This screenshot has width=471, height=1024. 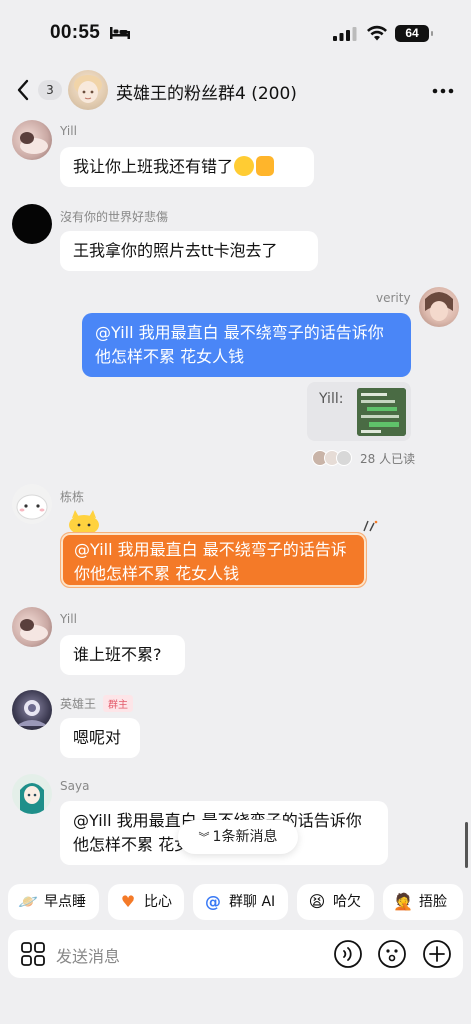 What do you see at coordinates (88, 955) in the screenshot?
I see `message-input: 发送消息` at bounding box center [88, 955].